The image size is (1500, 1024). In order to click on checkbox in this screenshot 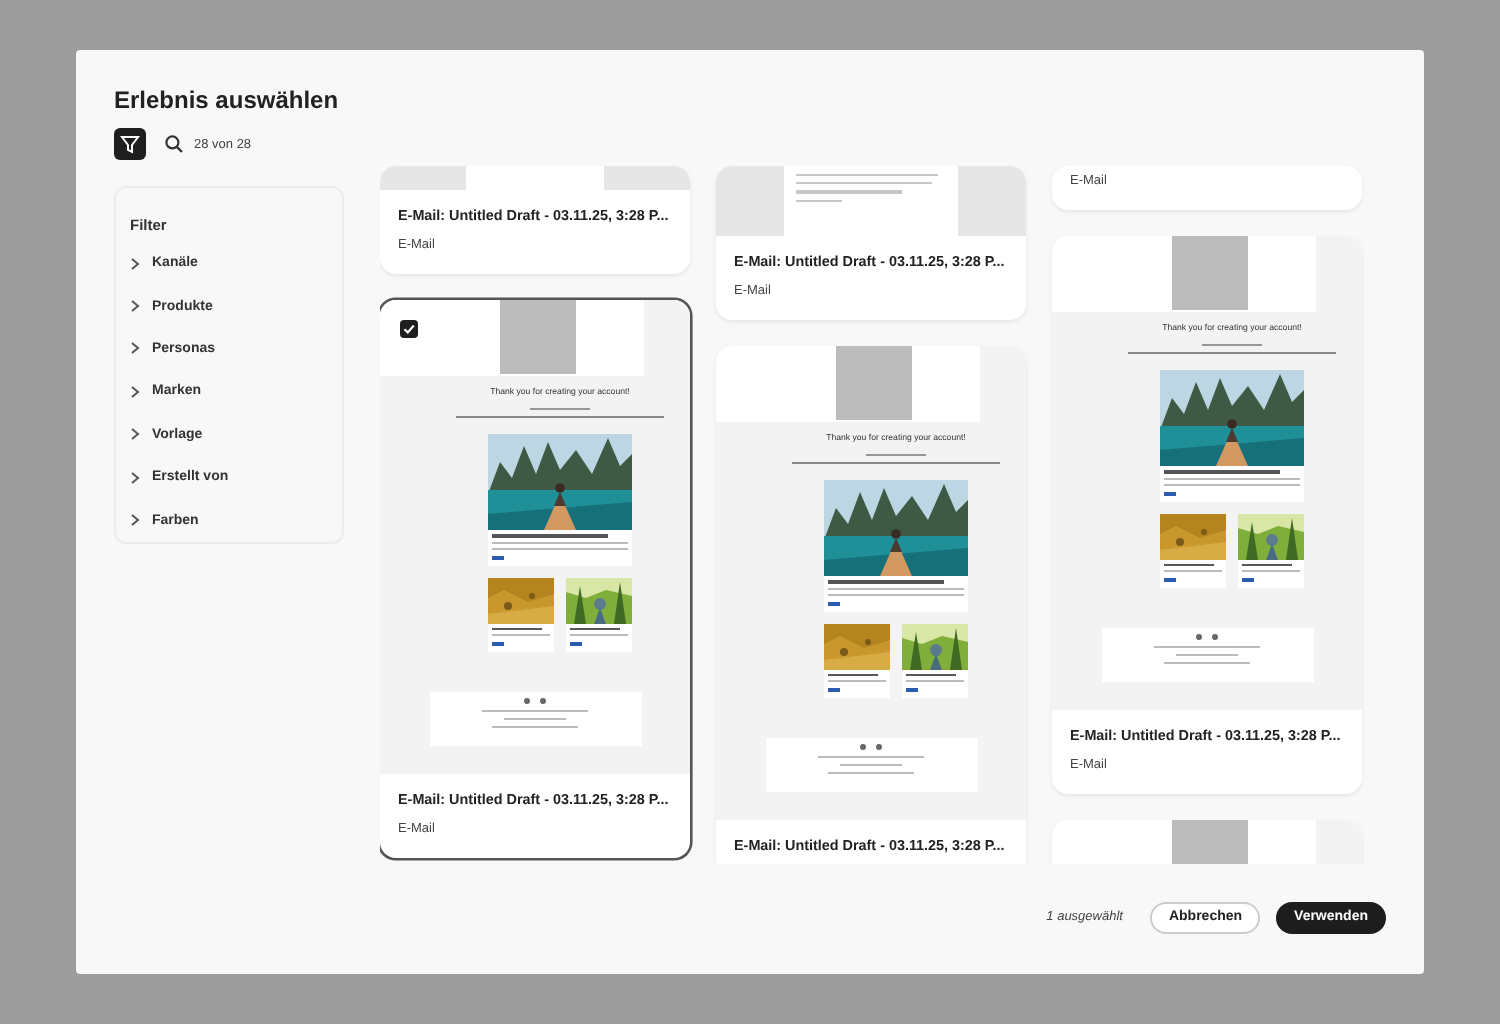, I will do `click(409, 329)`.